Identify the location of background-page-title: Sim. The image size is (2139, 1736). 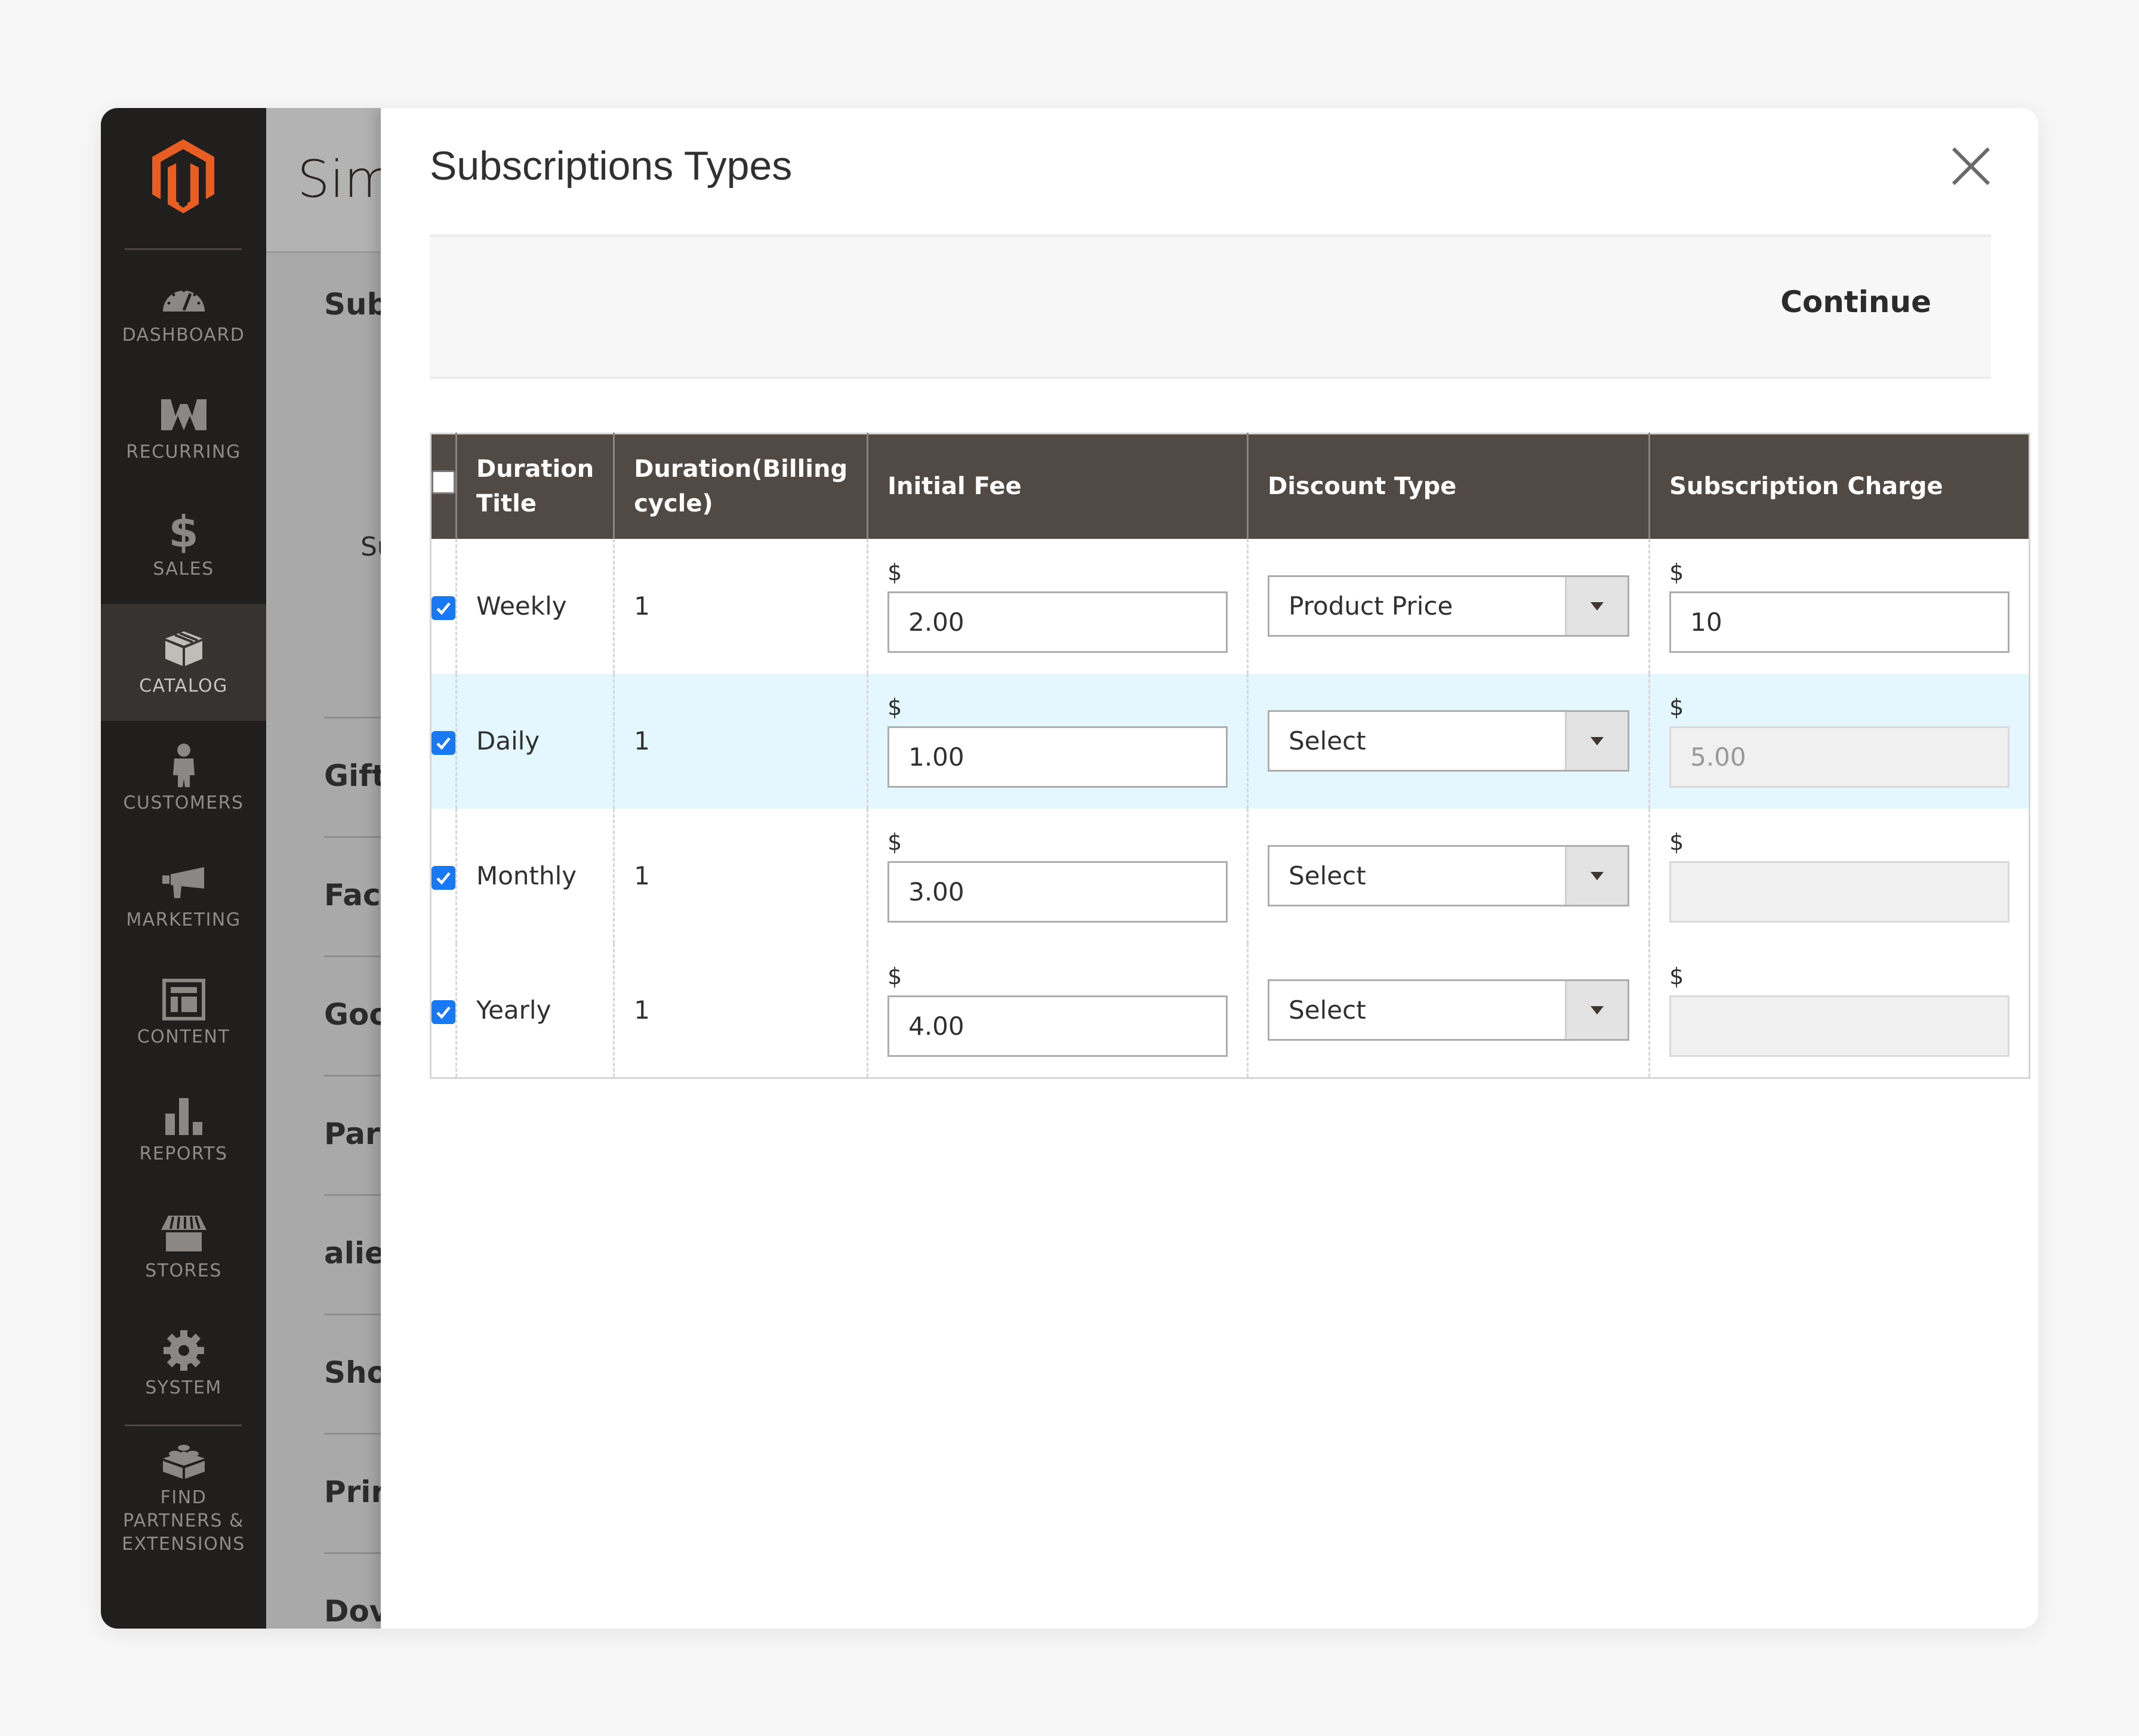
(341, 179).